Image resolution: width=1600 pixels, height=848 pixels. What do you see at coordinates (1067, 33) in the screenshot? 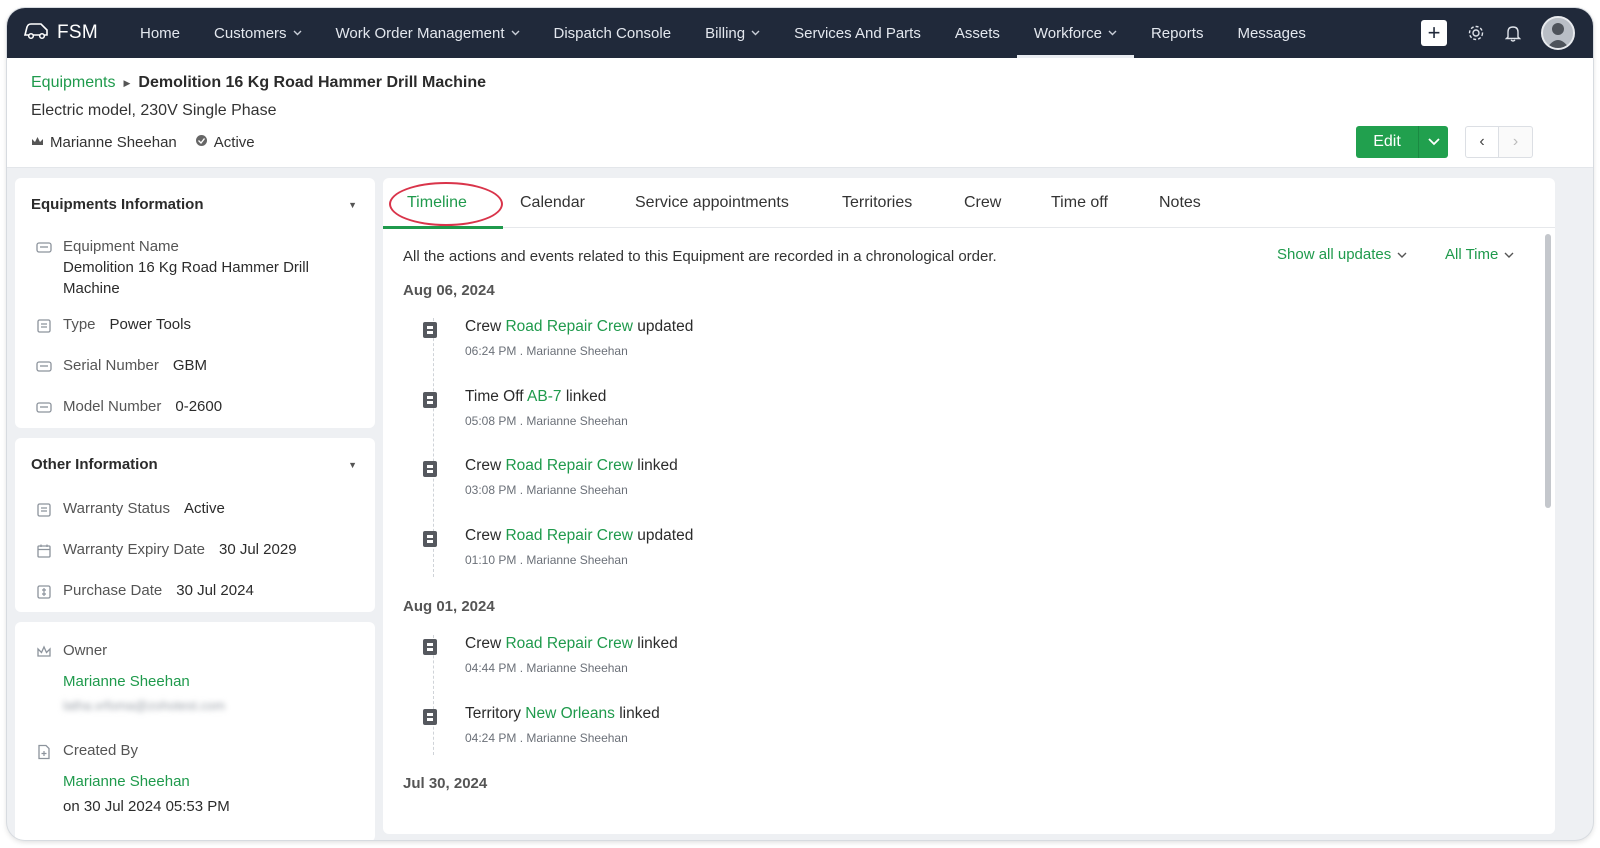
I see `nav-item-label: Workforce` at bounding box center [1067, 33].